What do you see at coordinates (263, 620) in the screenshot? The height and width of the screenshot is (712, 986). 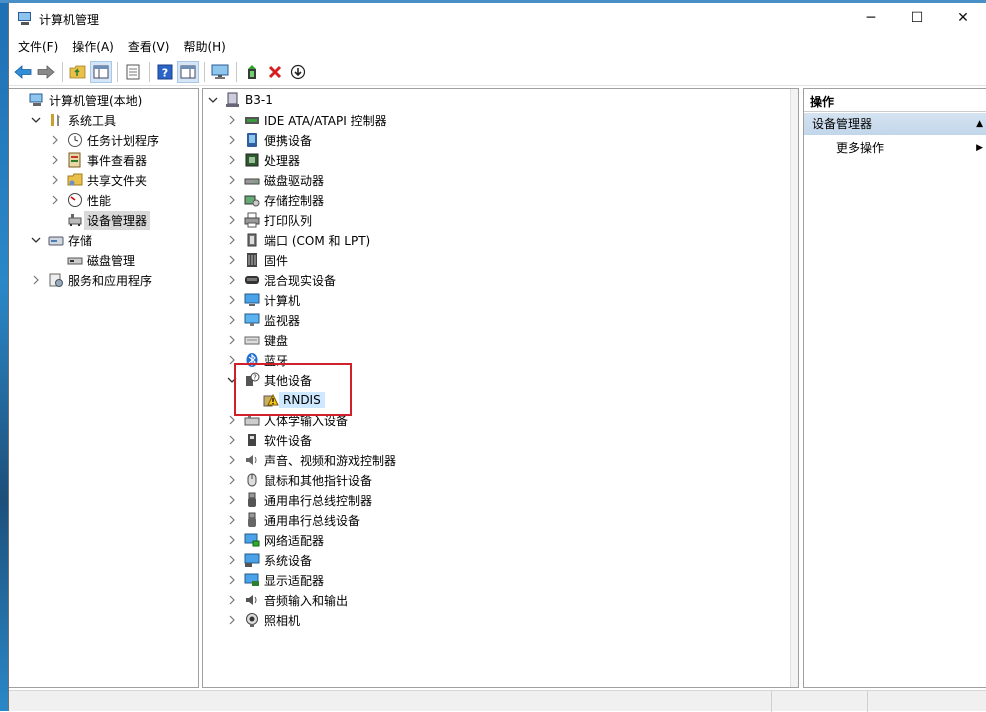 I see `device-category: 照相机` at bounding box center [263, 620].